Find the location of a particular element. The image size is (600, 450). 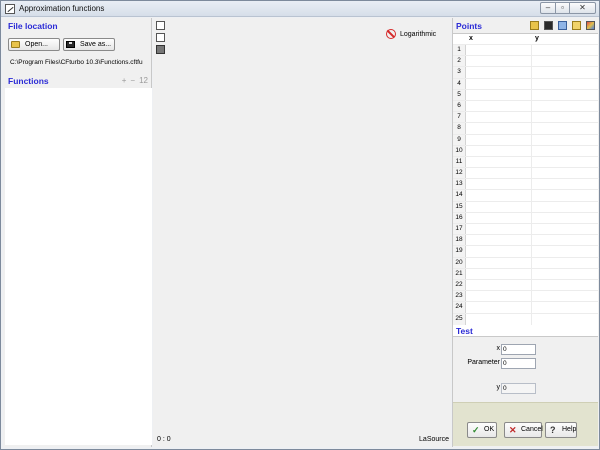

table-row: 24 is located at coordinates (525, 307).